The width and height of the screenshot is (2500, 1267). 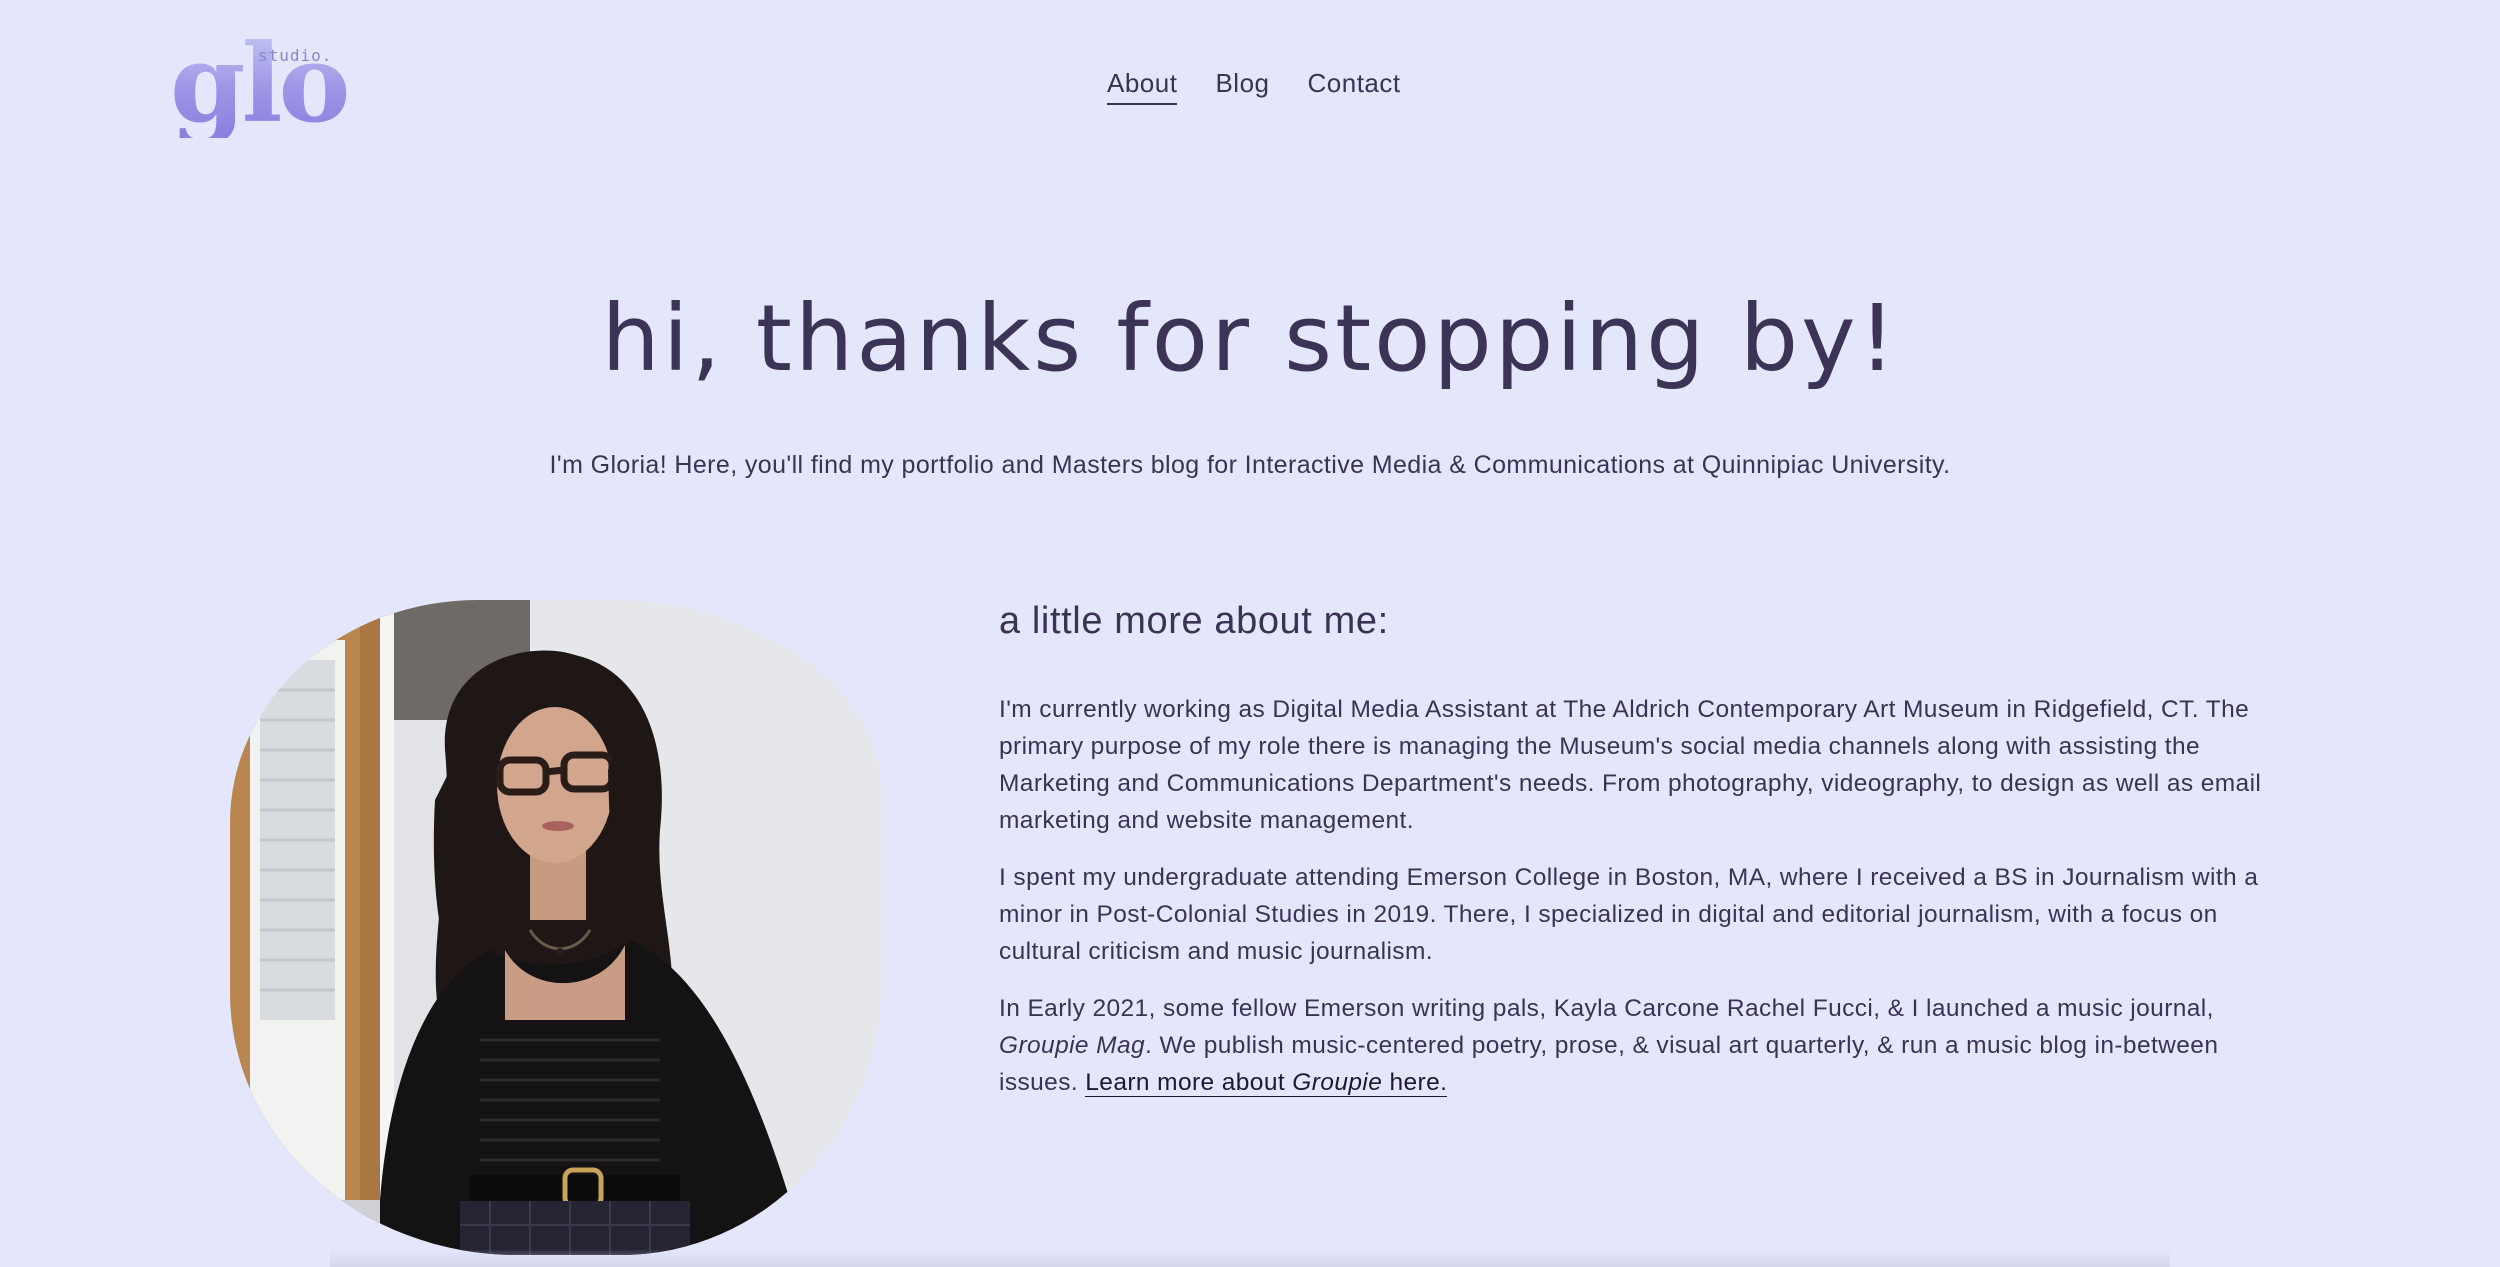 What do you see at coordinates (260, 89) in the screenshot?
I see `site-logo: glo studio.` at bounding box center [260, 89].